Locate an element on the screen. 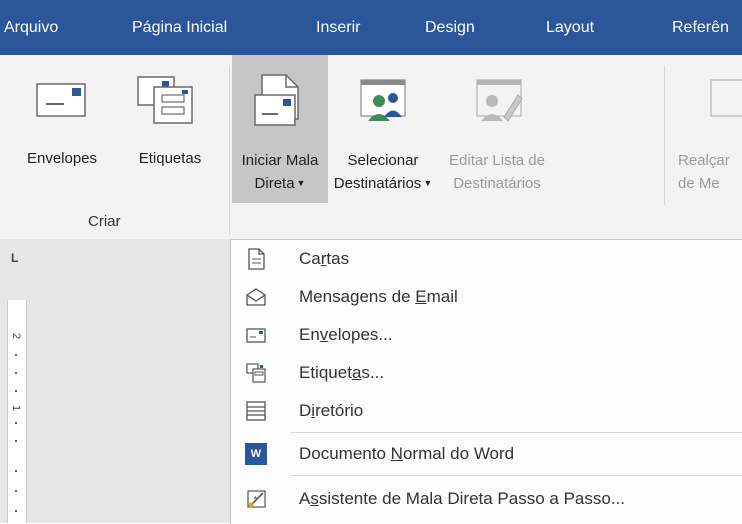 Image resolution: width=742 pixels, height=524 pixels. wizard-icon is located at coordinates (256, 499).